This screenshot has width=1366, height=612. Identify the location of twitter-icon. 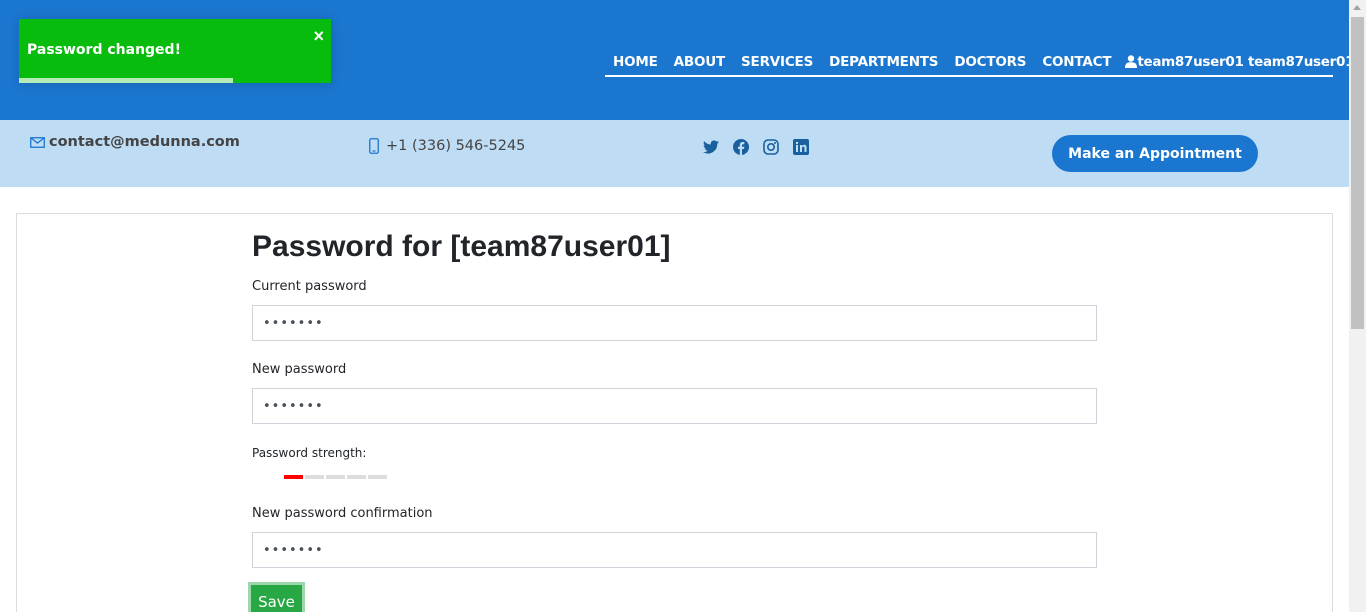
(711, 147).